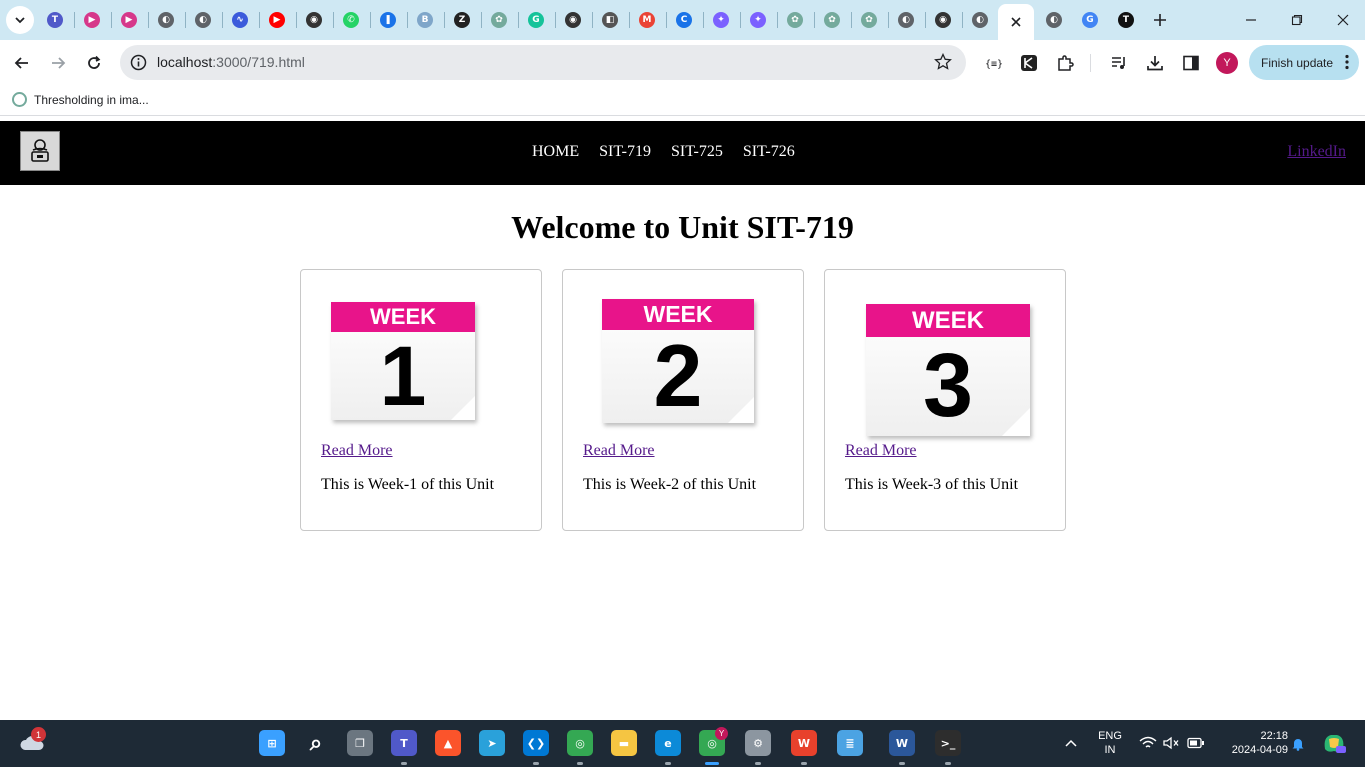 Image resolution: width=1365 pixels, height=767 pixels. I want to click on back-button, so click(22, 63).